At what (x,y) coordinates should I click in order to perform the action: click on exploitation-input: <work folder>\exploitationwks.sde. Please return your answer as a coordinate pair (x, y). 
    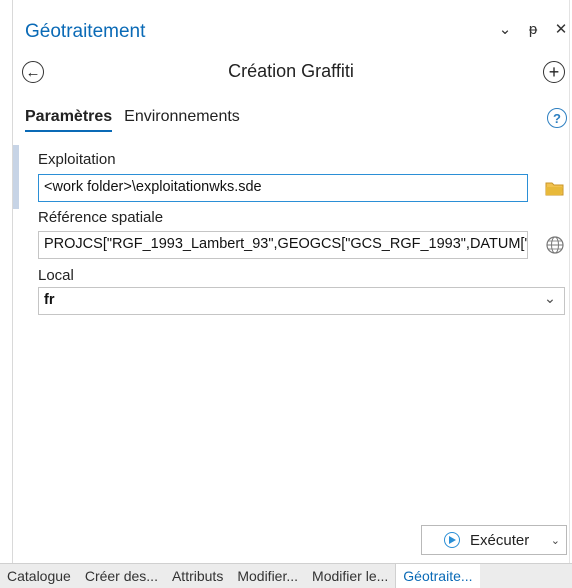
    Looking at the image, I should click on (283, 188).